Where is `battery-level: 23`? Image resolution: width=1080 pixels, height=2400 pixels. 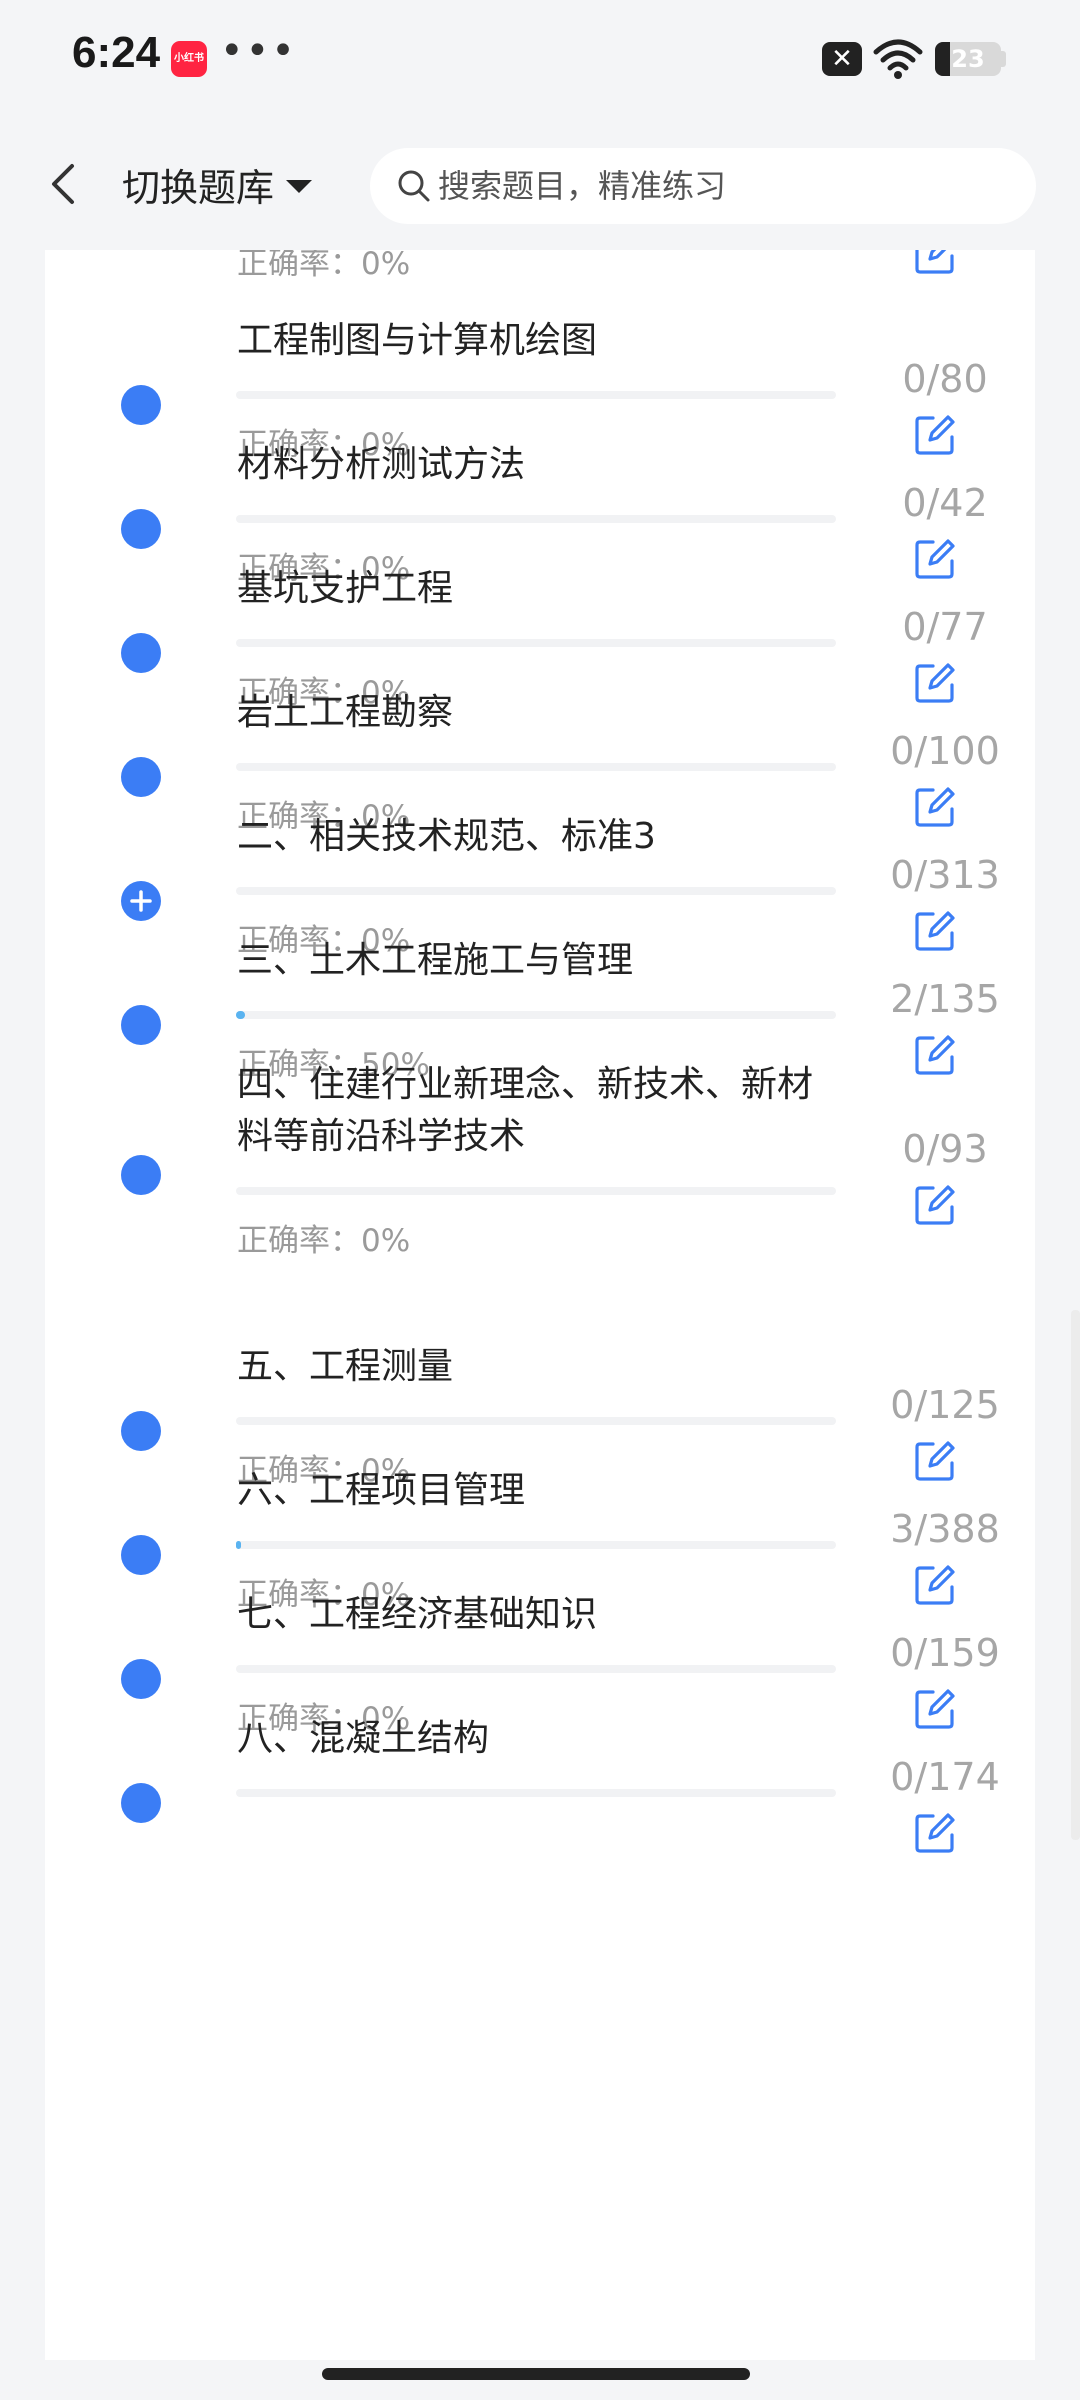 battery-level: 23 is located at coordinates (968, 59).